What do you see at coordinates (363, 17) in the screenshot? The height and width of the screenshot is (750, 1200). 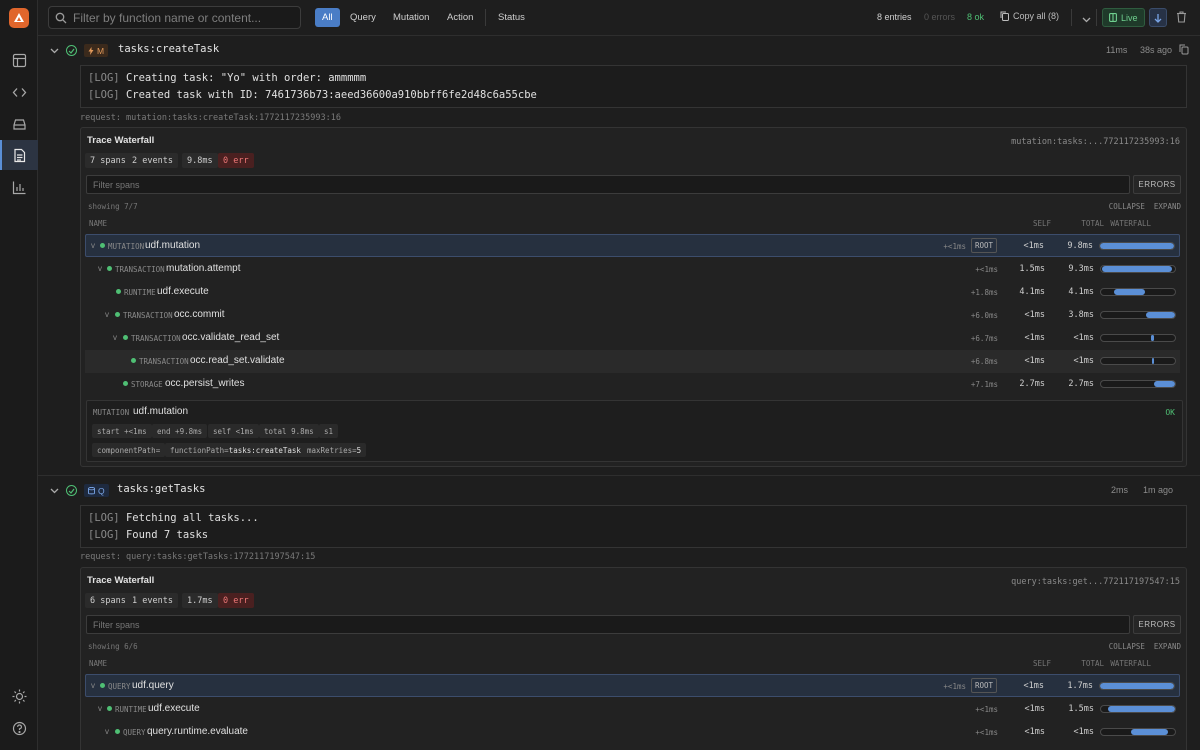 I see `filter-query-button: Query` at bounding box center [363, 17].